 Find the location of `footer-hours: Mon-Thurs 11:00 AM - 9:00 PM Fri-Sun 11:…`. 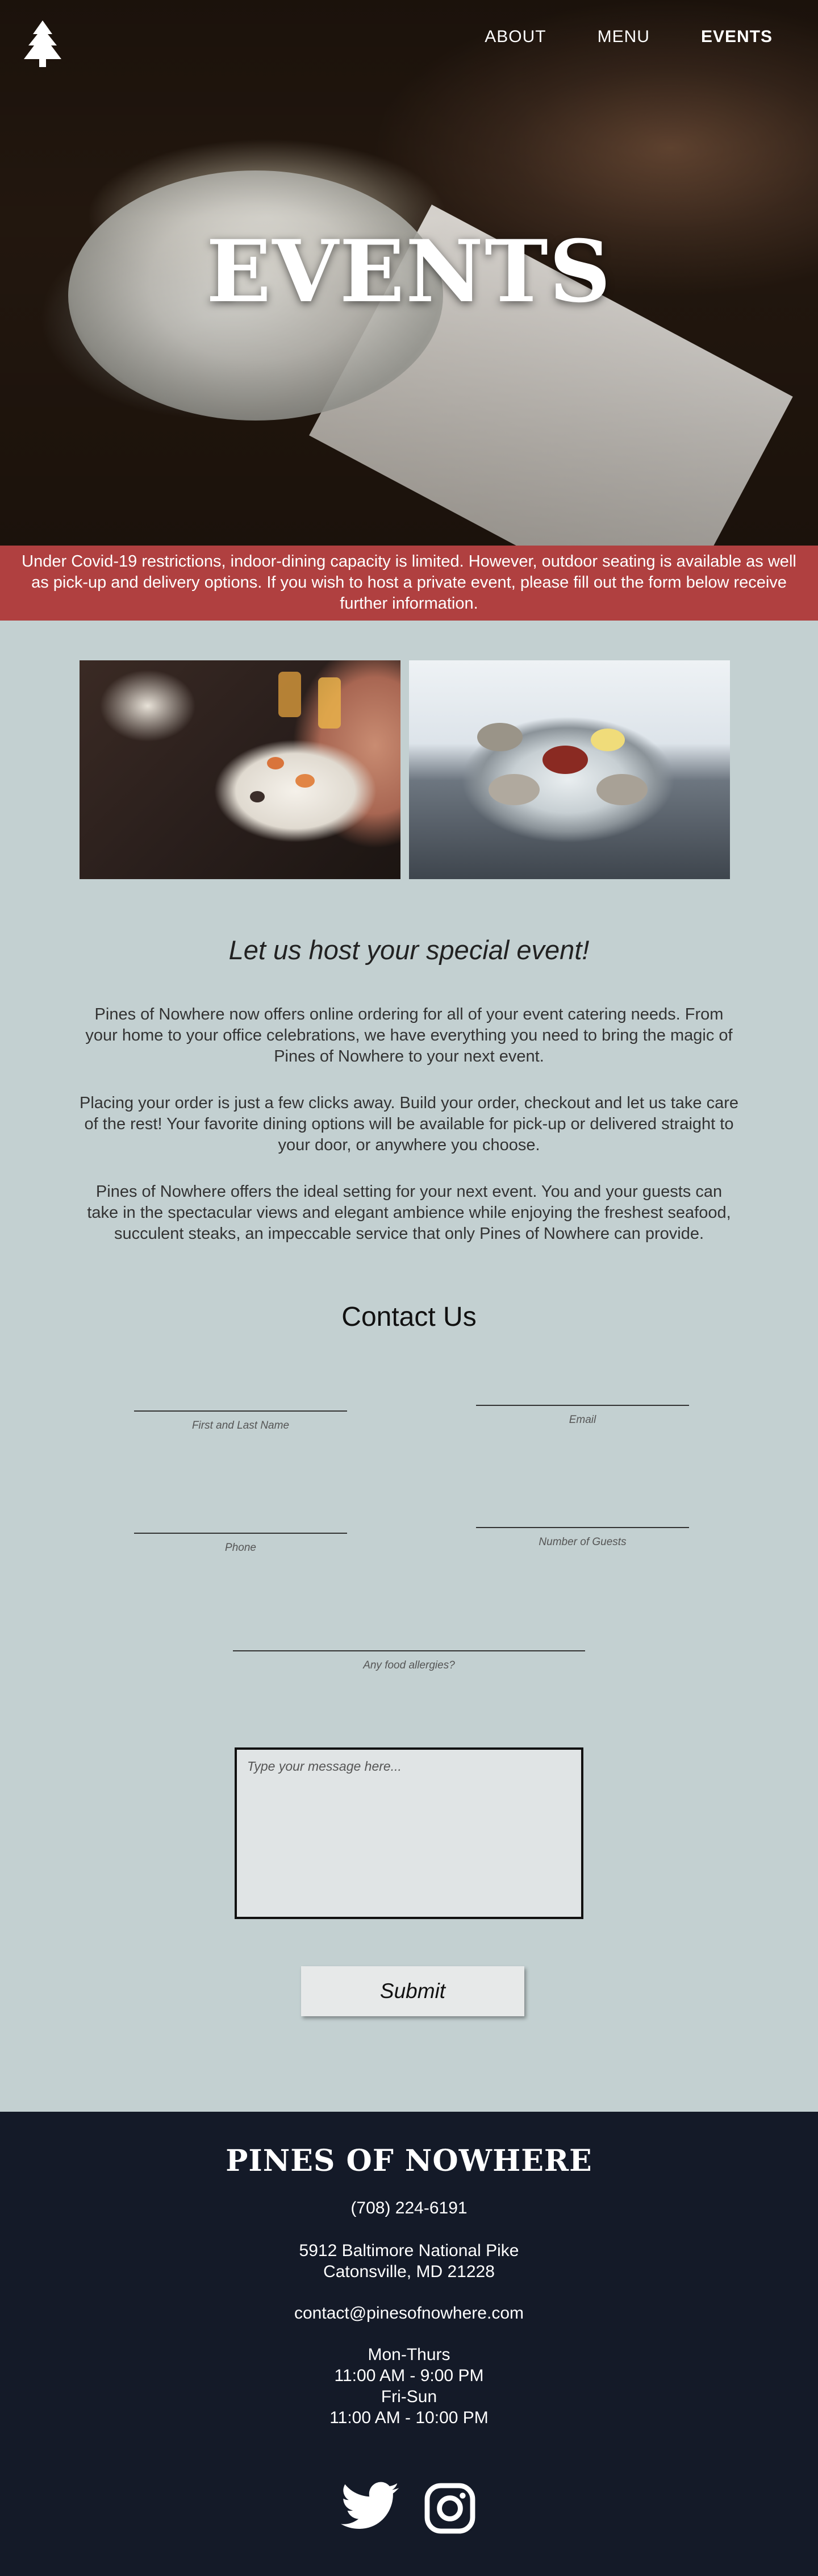

footer-hours: Mon-Thurs 11:00 AM - 9:00 PM Fri-Sun 11:… is located at coordinates (409, 2386).